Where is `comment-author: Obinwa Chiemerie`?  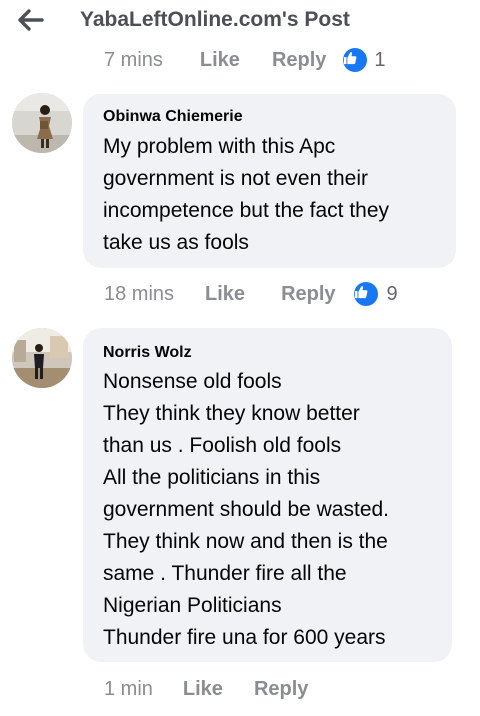 comment-author: Obinwa Chiemerie is located at coordinates (173, 117).